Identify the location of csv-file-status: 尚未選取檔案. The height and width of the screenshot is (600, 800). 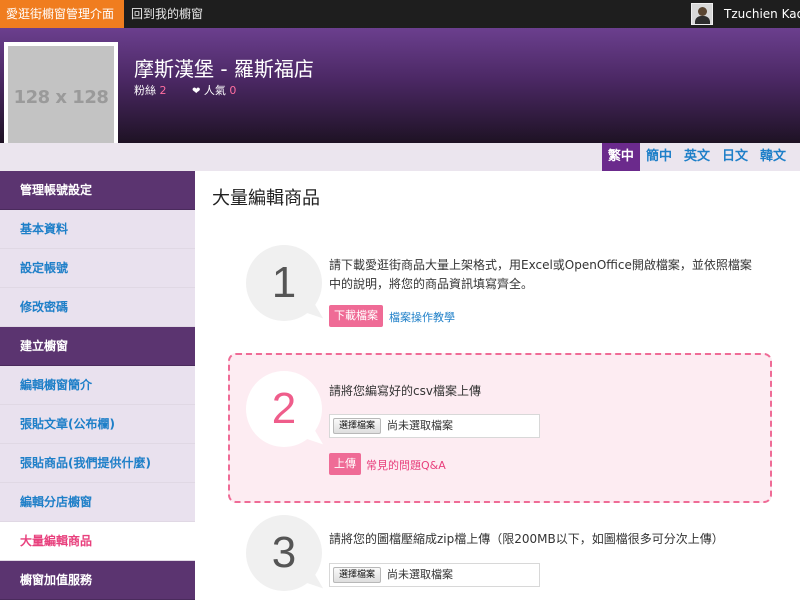
(420, 425).